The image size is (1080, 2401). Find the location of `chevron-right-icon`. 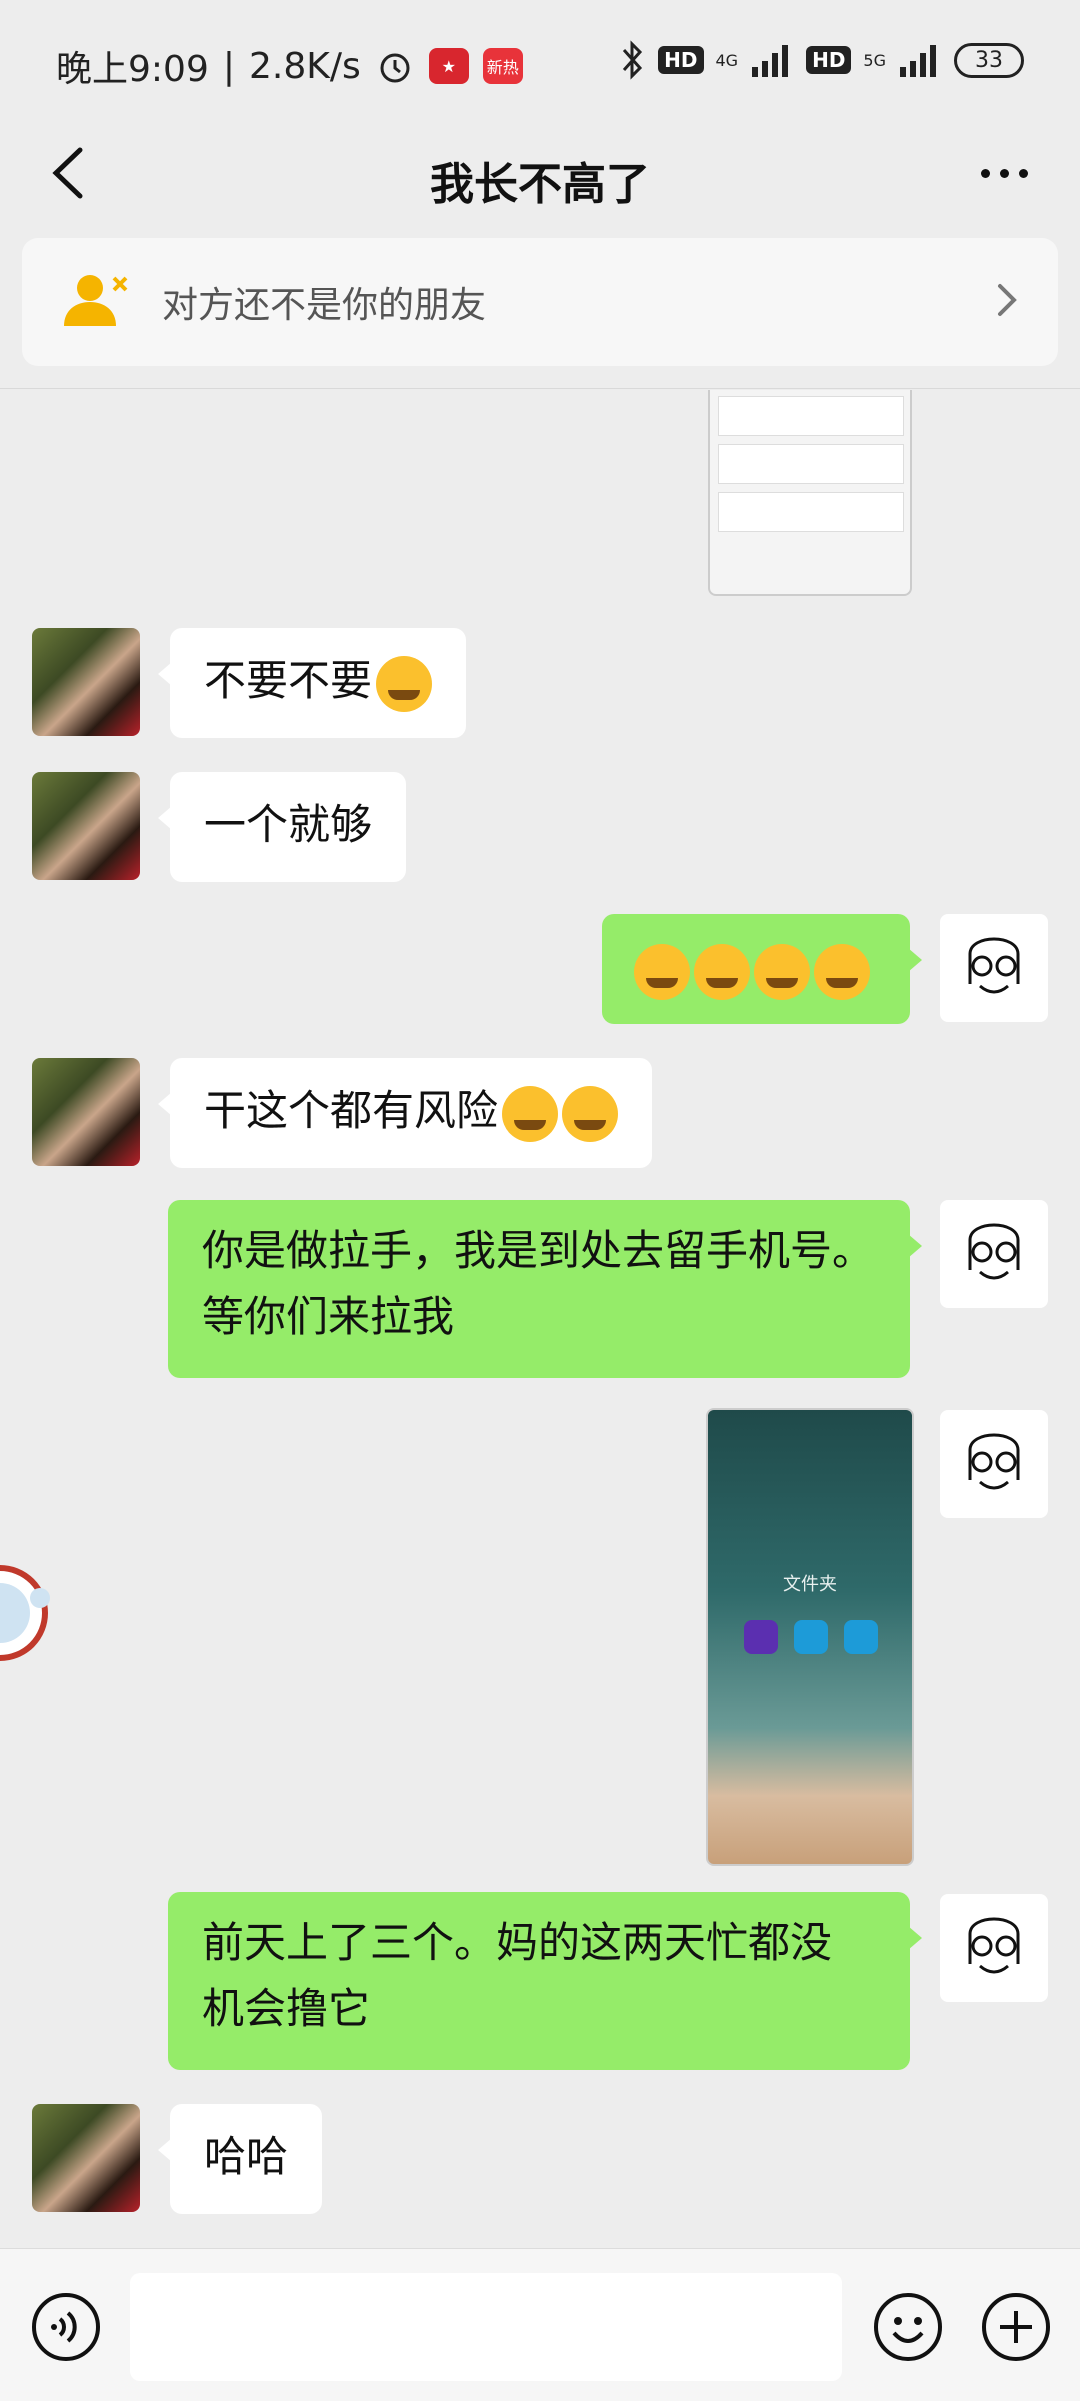

chevron-right-icon is located at coordinates (1007, 300).